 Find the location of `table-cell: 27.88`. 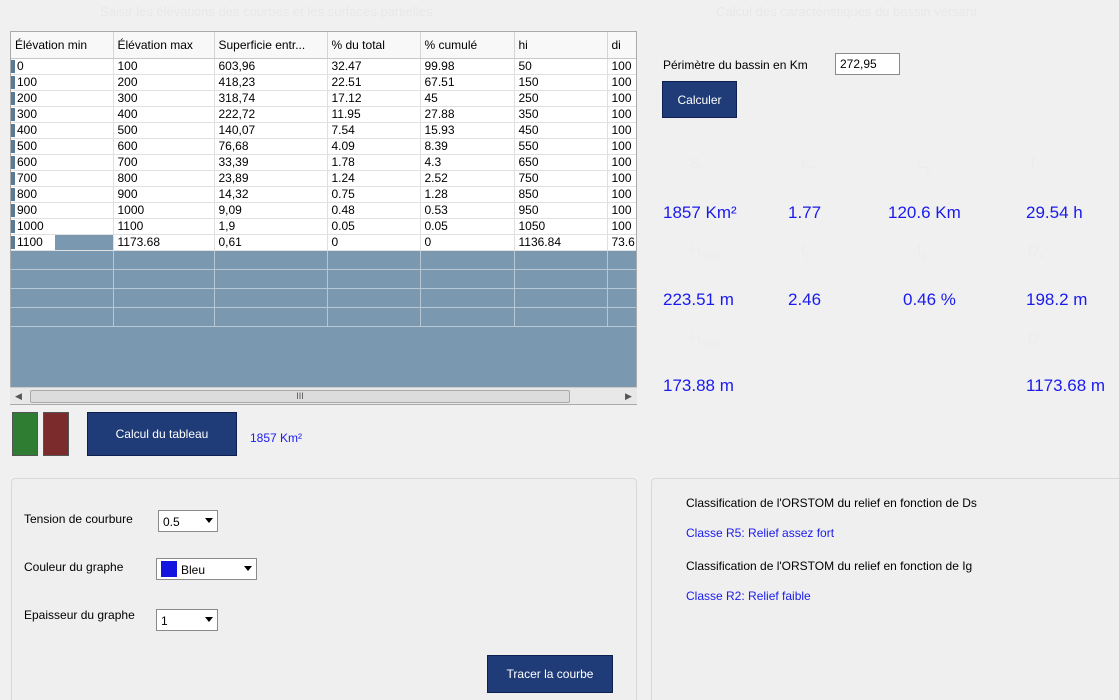

table-cell: 27.88 is located at coordinates (467, 114).